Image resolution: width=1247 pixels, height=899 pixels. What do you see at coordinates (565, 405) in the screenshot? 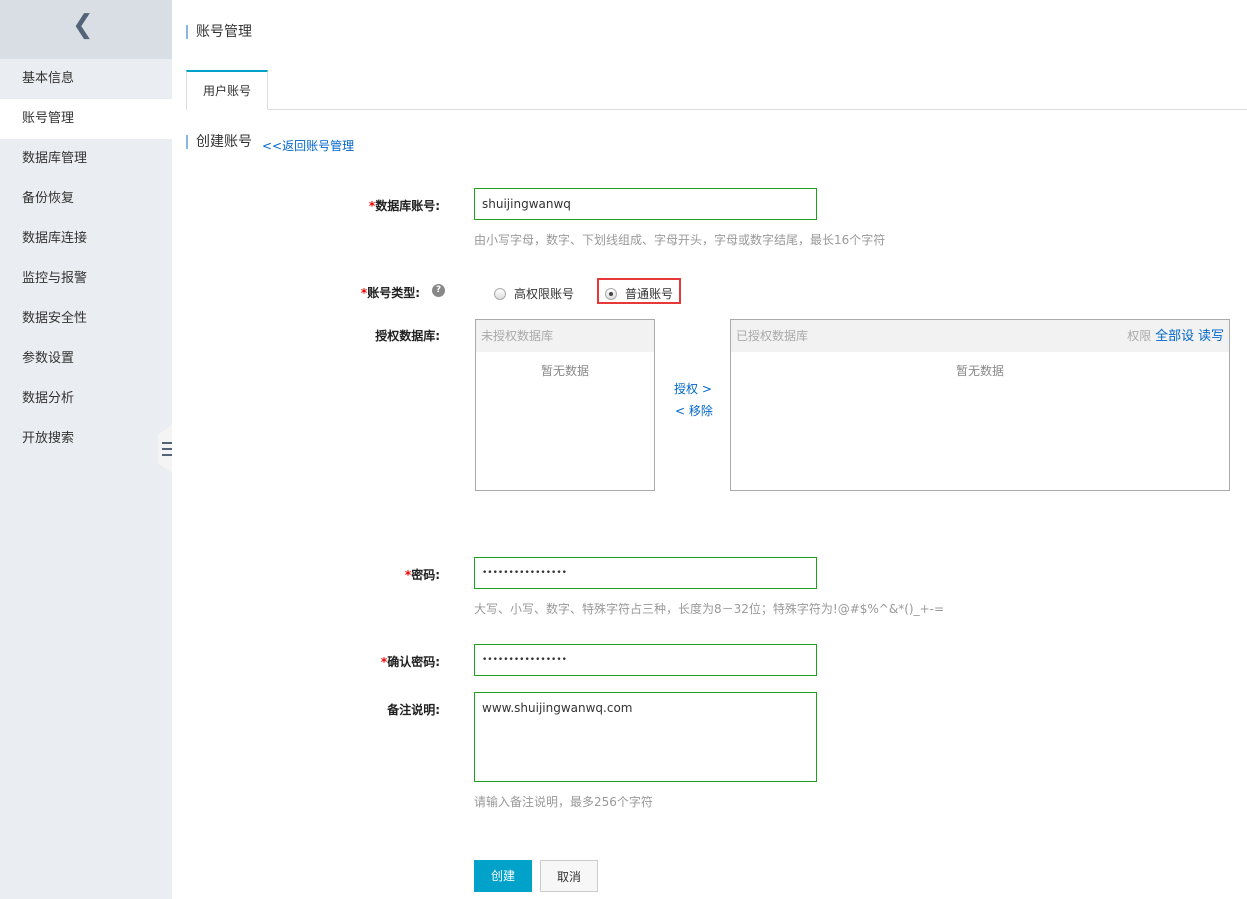
I see `unauthorized-db-list: 未授权数据库 暂无数据` at bounding box center [565, 405].